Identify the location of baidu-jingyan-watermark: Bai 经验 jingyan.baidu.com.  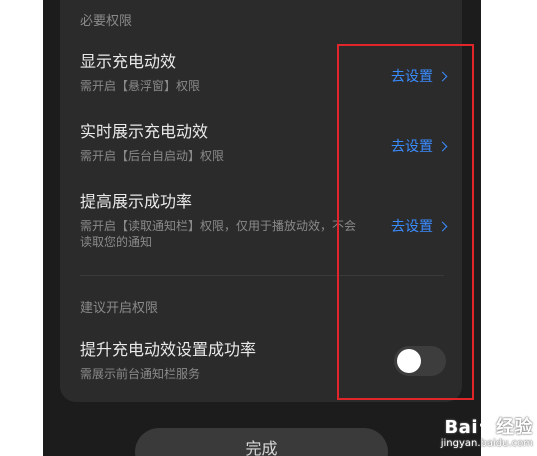
(487, 434).